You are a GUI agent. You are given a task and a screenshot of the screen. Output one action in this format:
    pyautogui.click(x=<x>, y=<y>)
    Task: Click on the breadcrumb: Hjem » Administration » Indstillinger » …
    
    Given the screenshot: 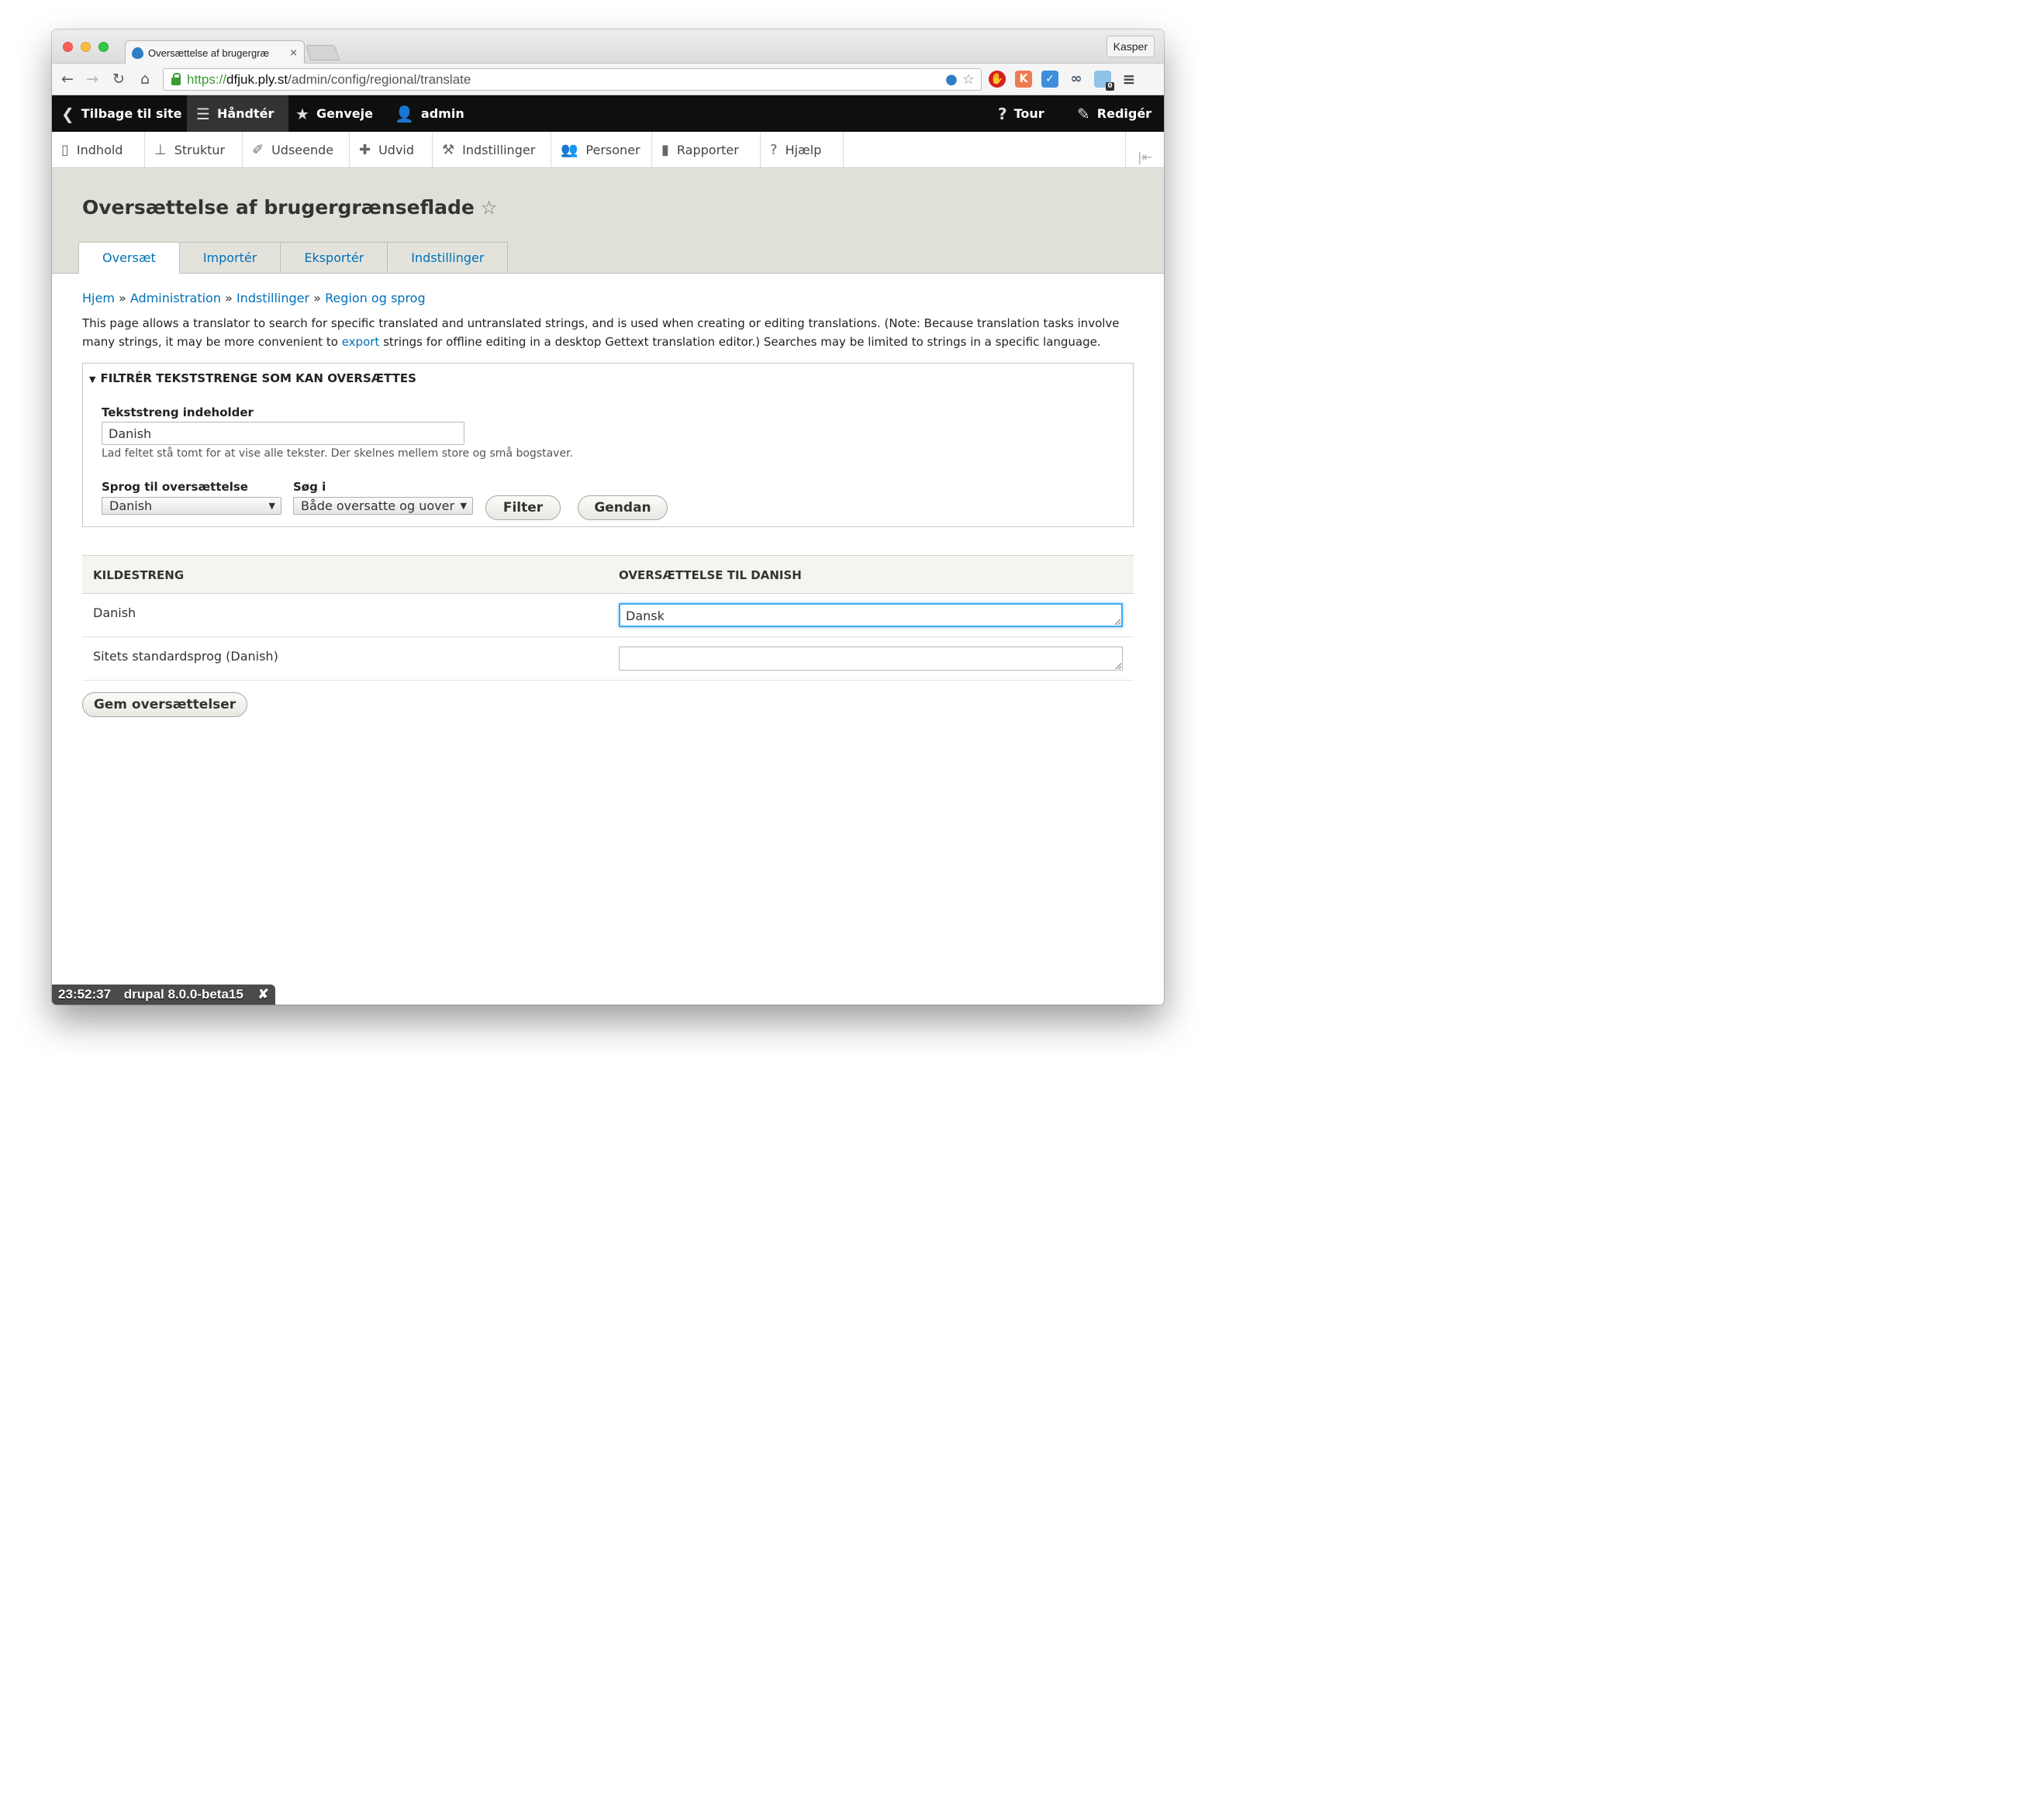 What is the action you would take?
    pyautogui.click(x=254, y=298)
    